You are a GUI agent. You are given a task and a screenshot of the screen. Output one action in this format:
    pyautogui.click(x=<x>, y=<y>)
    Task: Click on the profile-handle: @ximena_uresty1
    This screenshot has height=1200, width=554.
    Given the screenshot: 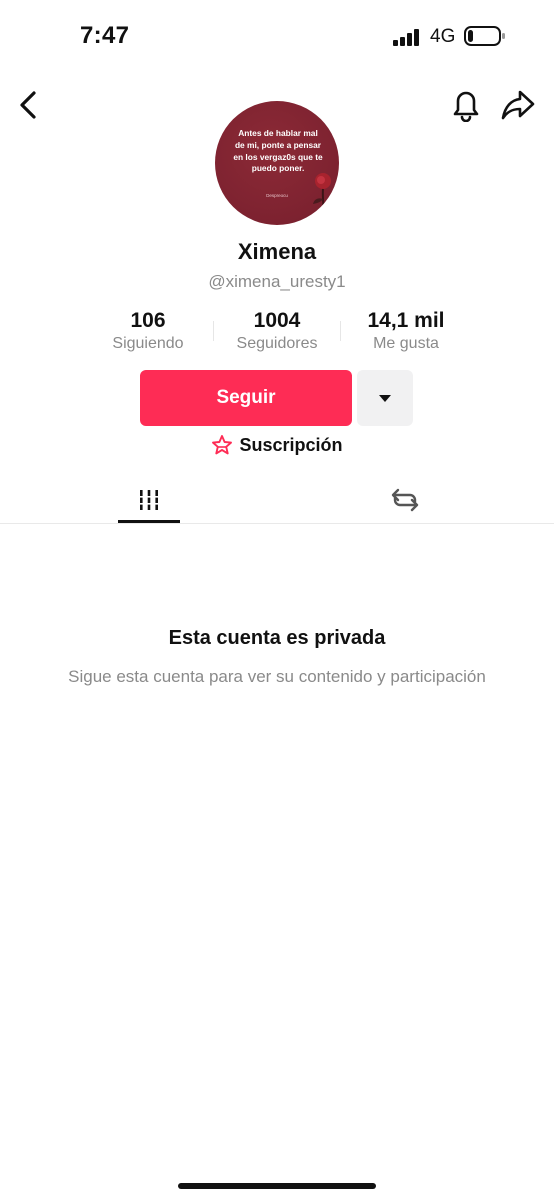 What is the action you would take?
    pyautogui.click(x=277, y=281)
    